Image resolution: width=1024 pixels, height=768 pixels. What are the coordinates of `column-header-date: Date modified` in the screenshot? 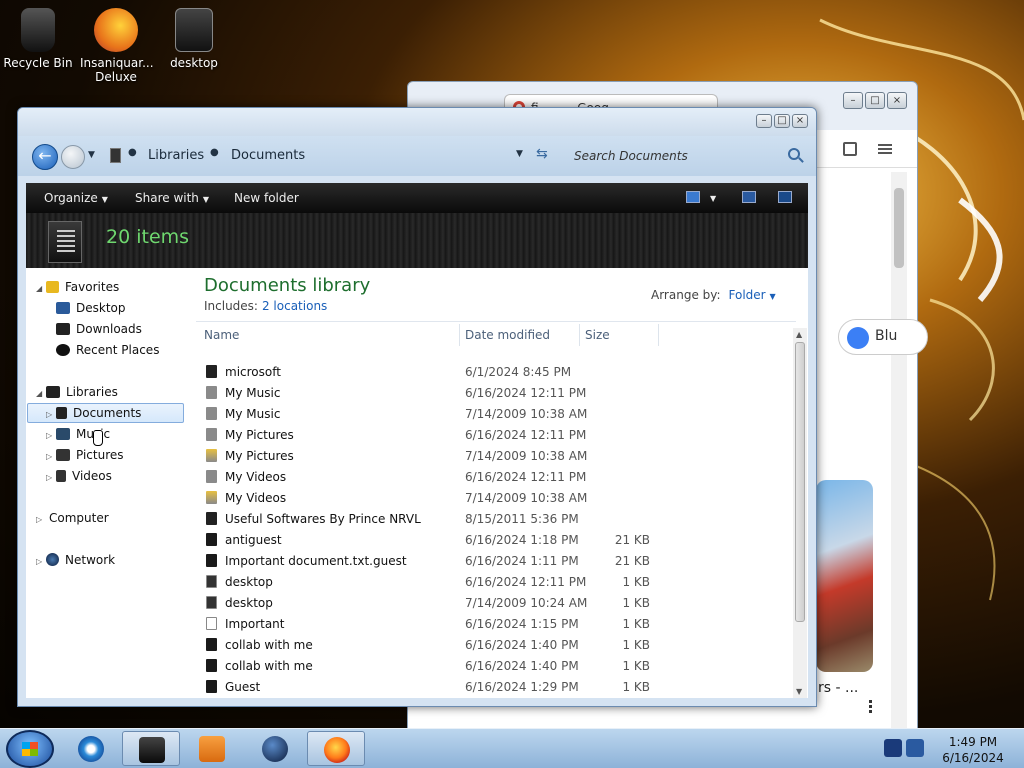 It's located at (507, 335).